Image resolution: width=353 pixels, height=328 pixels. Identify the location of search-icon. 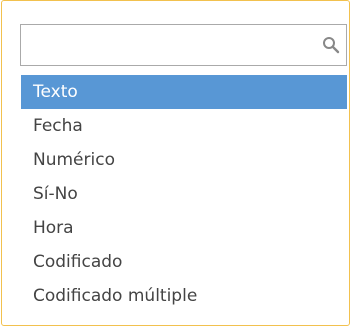
(331, 45).